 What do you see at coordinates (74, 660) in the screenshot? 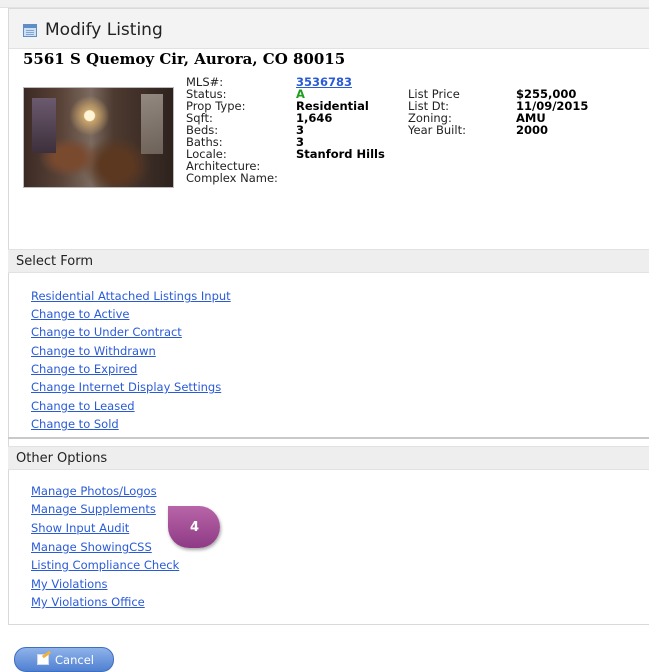
I see `cancel-button-label: Cancel` at bounding box center [74, 660].